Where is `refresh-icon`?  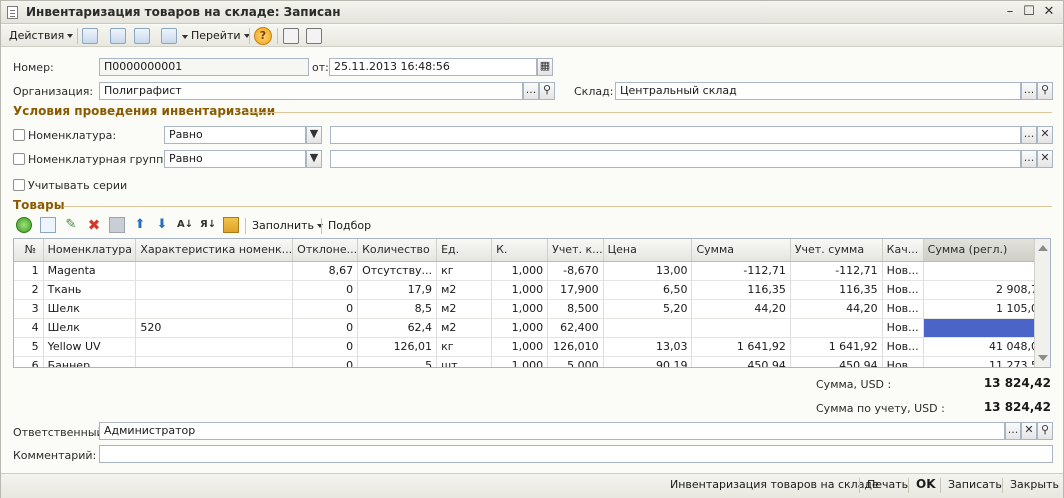
refresh-icon is located at coordinates (118, 36).